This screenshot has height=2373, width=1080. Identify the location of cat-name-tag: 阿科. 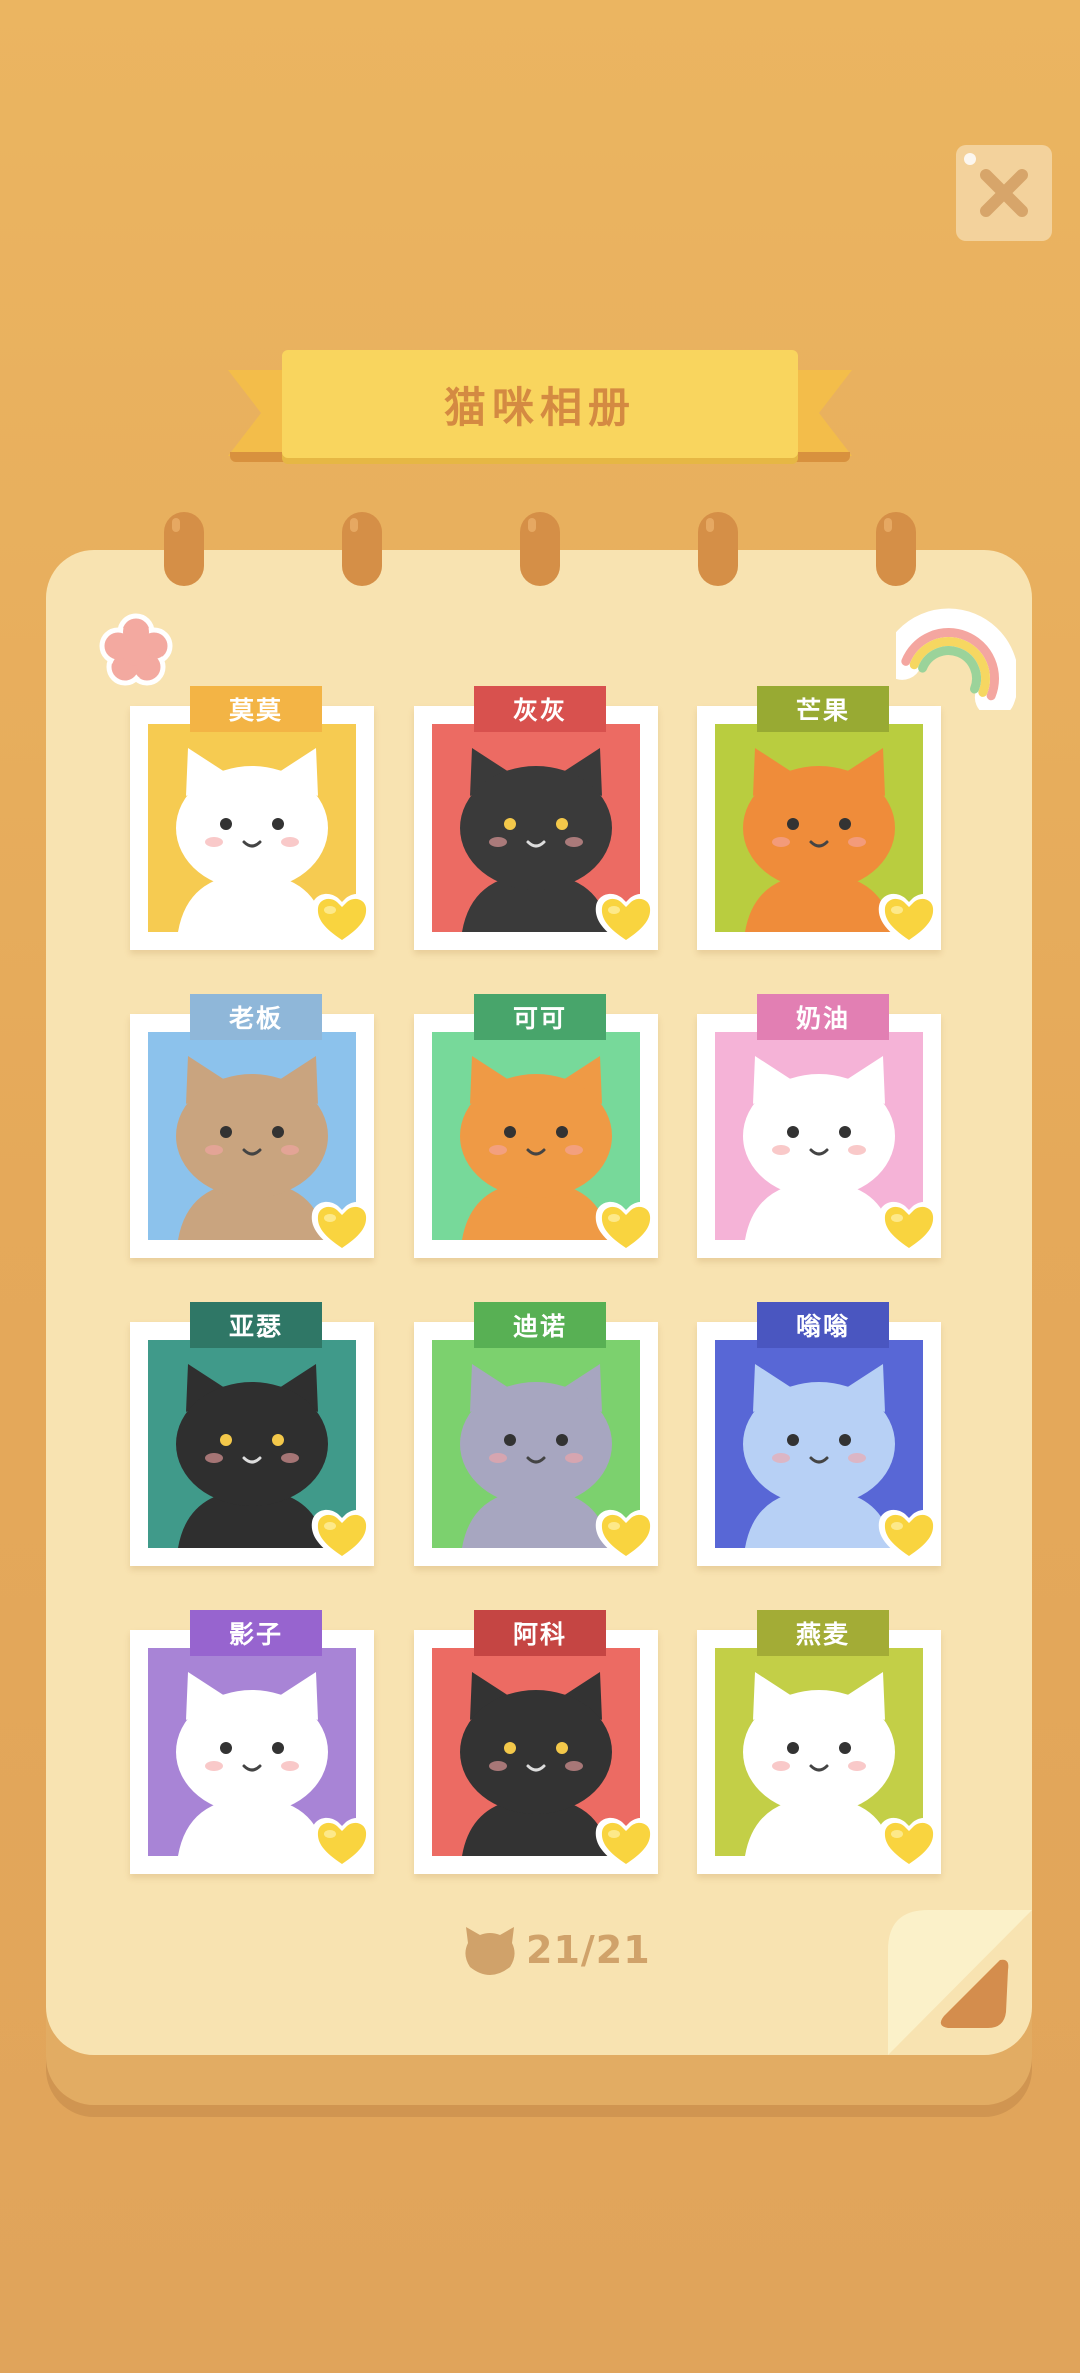
(540, 1633).